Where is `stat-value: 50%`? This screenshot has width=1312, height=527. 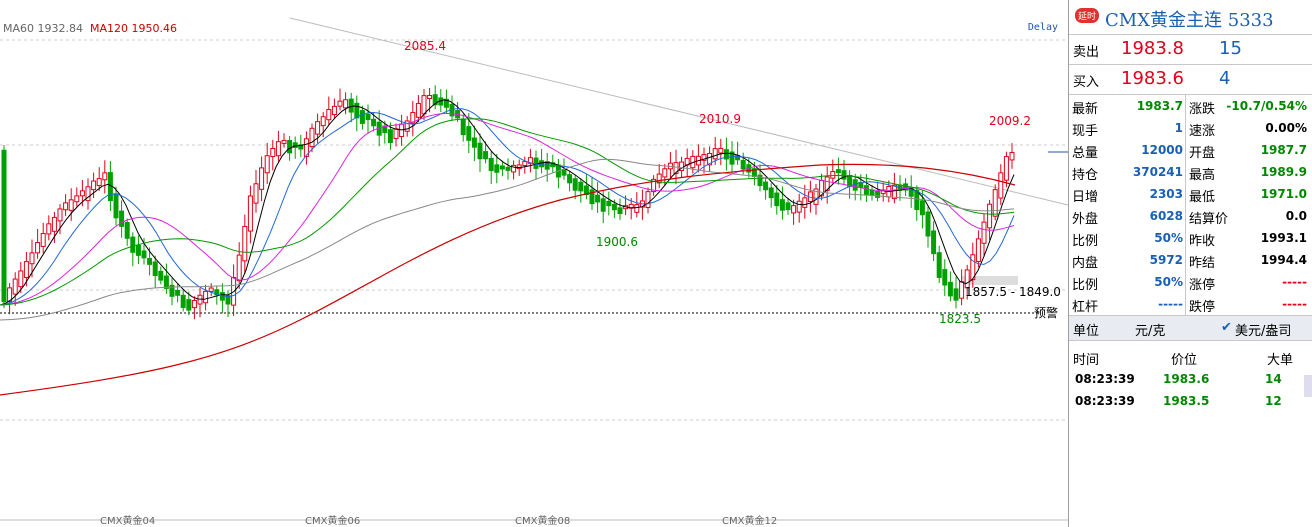 stat-value: 50% is located at coordinates (1168, 238).